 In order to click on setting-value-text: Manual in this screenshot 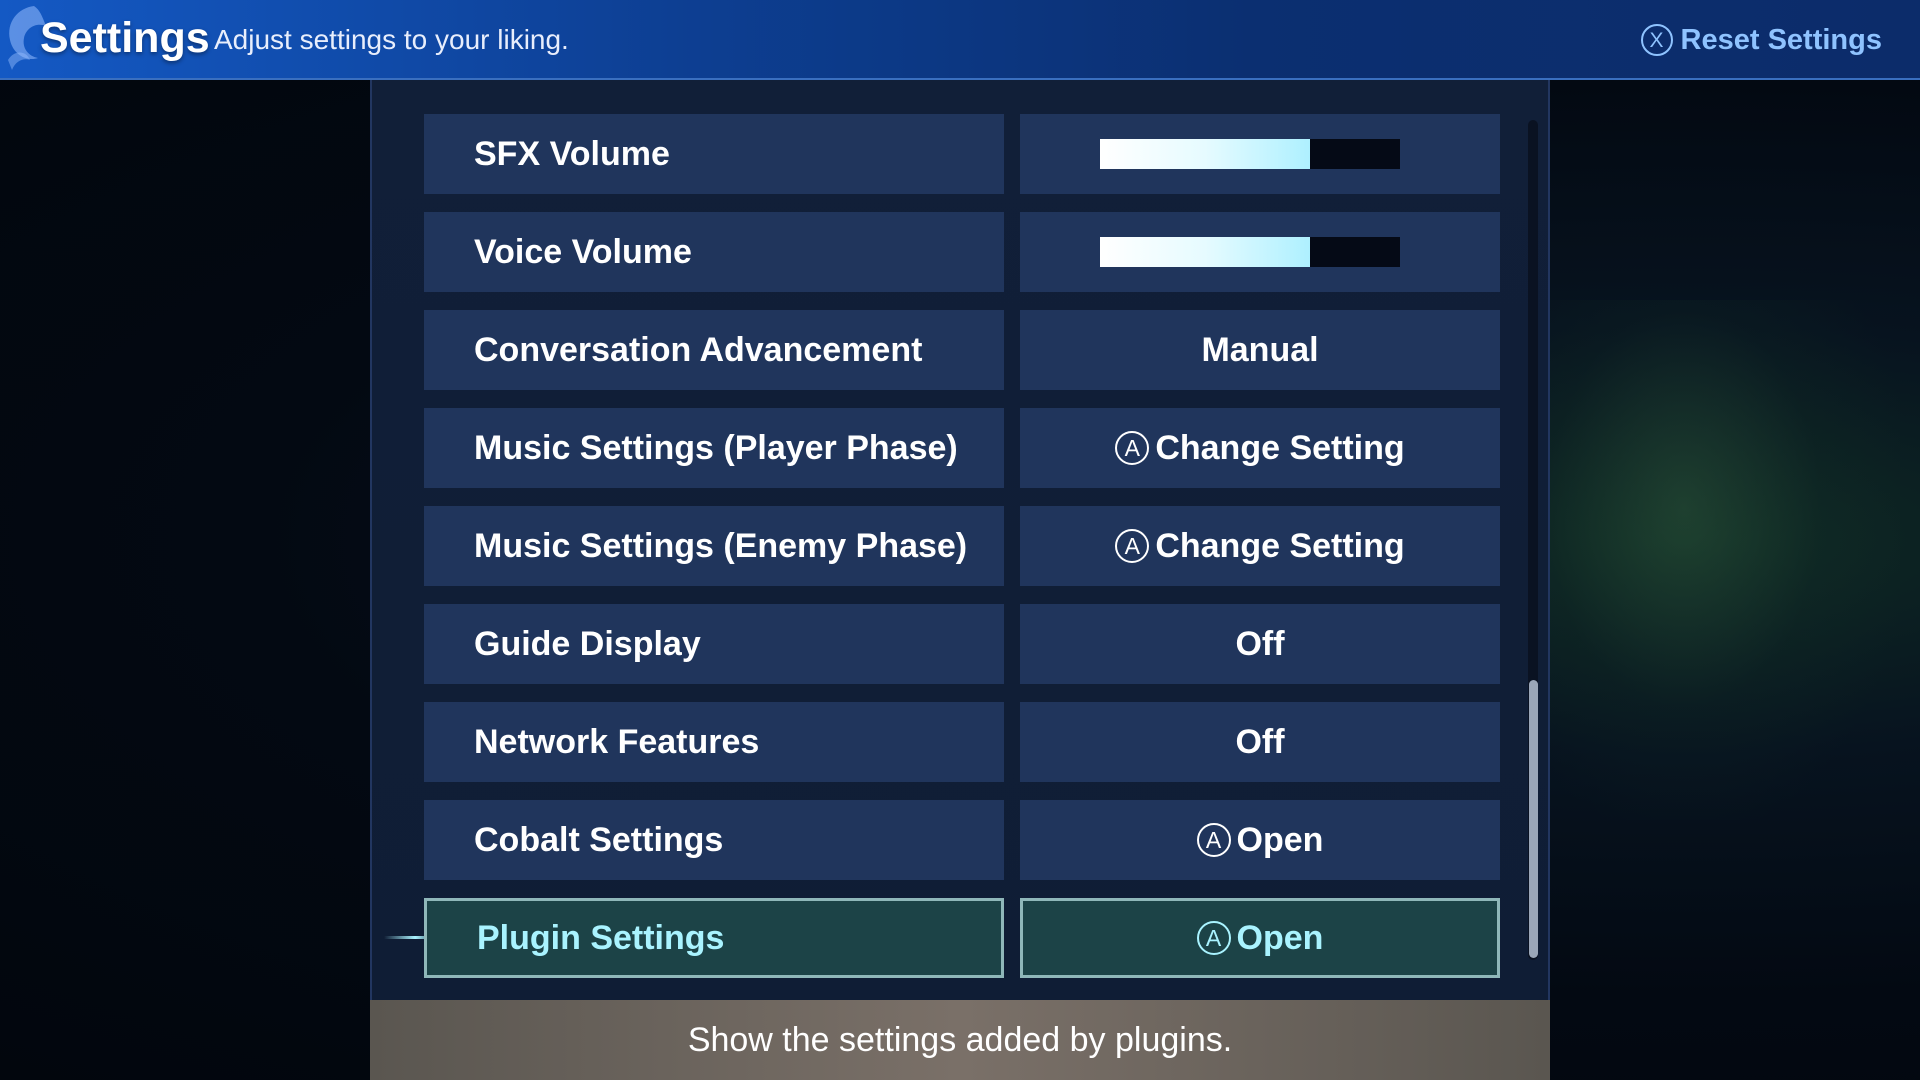, I will do `click(1260, 349)`.